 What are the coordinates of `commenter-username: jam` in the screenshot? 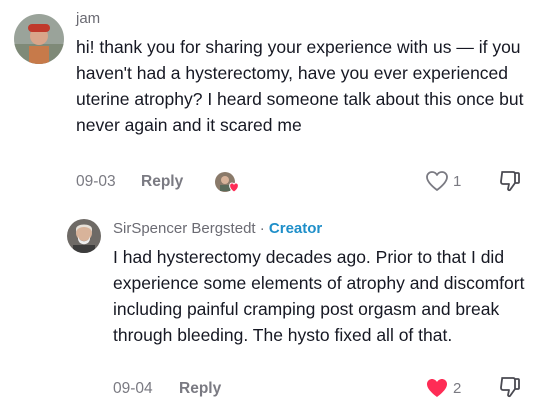 It's located at (88, 18).